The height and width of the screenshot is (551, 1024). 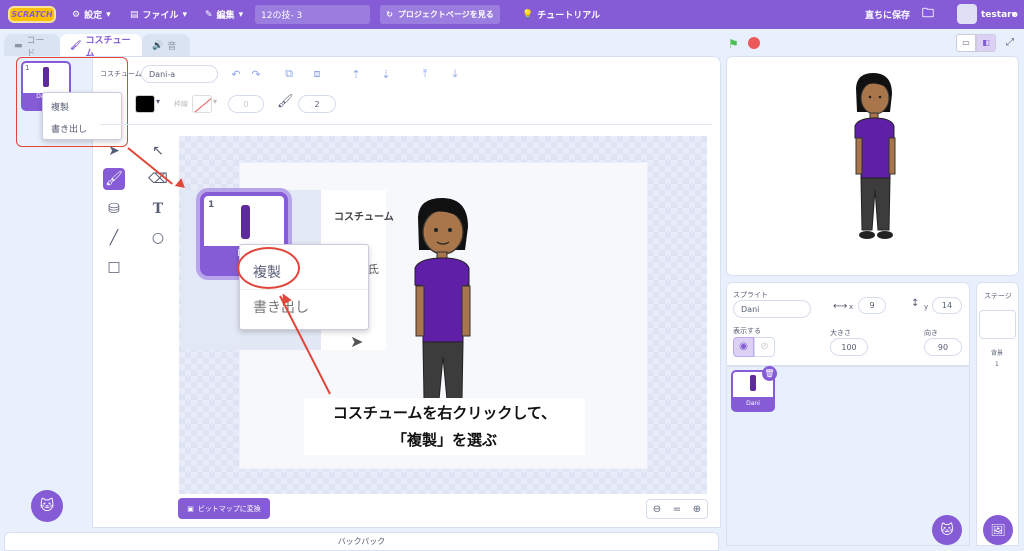 What do you see at coordinates (444, 413) in the screenshot?
I see `annotation-line-1: コスチュームを右クリックして、` at bounding box center [444, 413].